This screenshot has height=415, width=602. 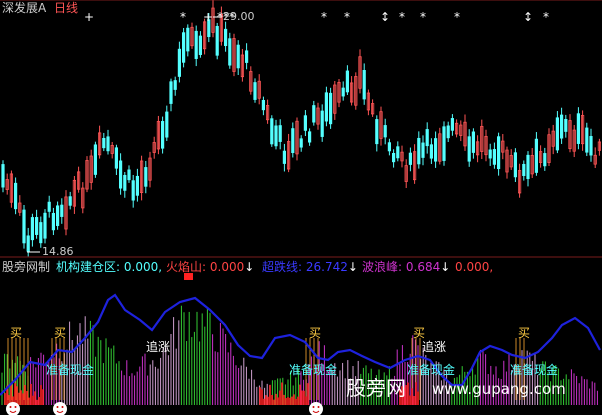 I want to click on indicator-item-jigou: 机构建仓区: 0.000,, so click(x=109, y=267).